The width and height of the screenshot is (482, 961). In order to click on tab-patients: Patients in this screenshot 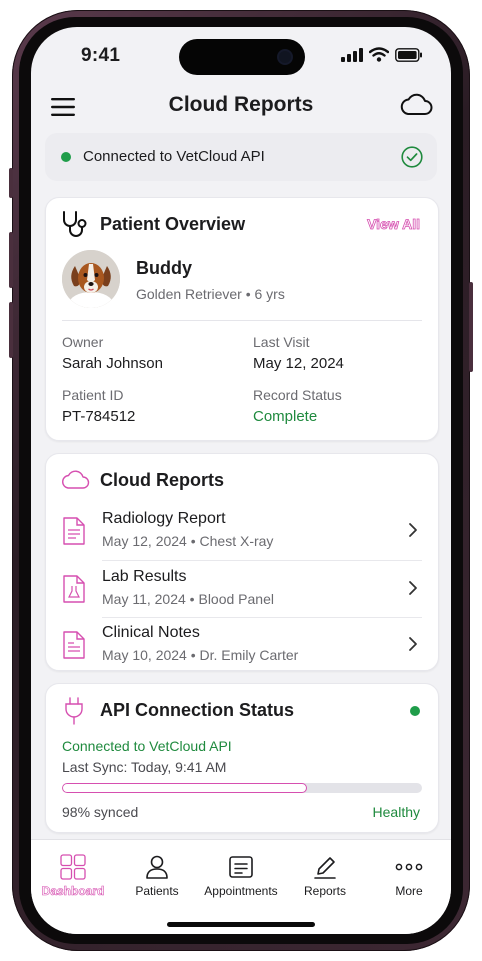, I will do `click(157, 875)`.